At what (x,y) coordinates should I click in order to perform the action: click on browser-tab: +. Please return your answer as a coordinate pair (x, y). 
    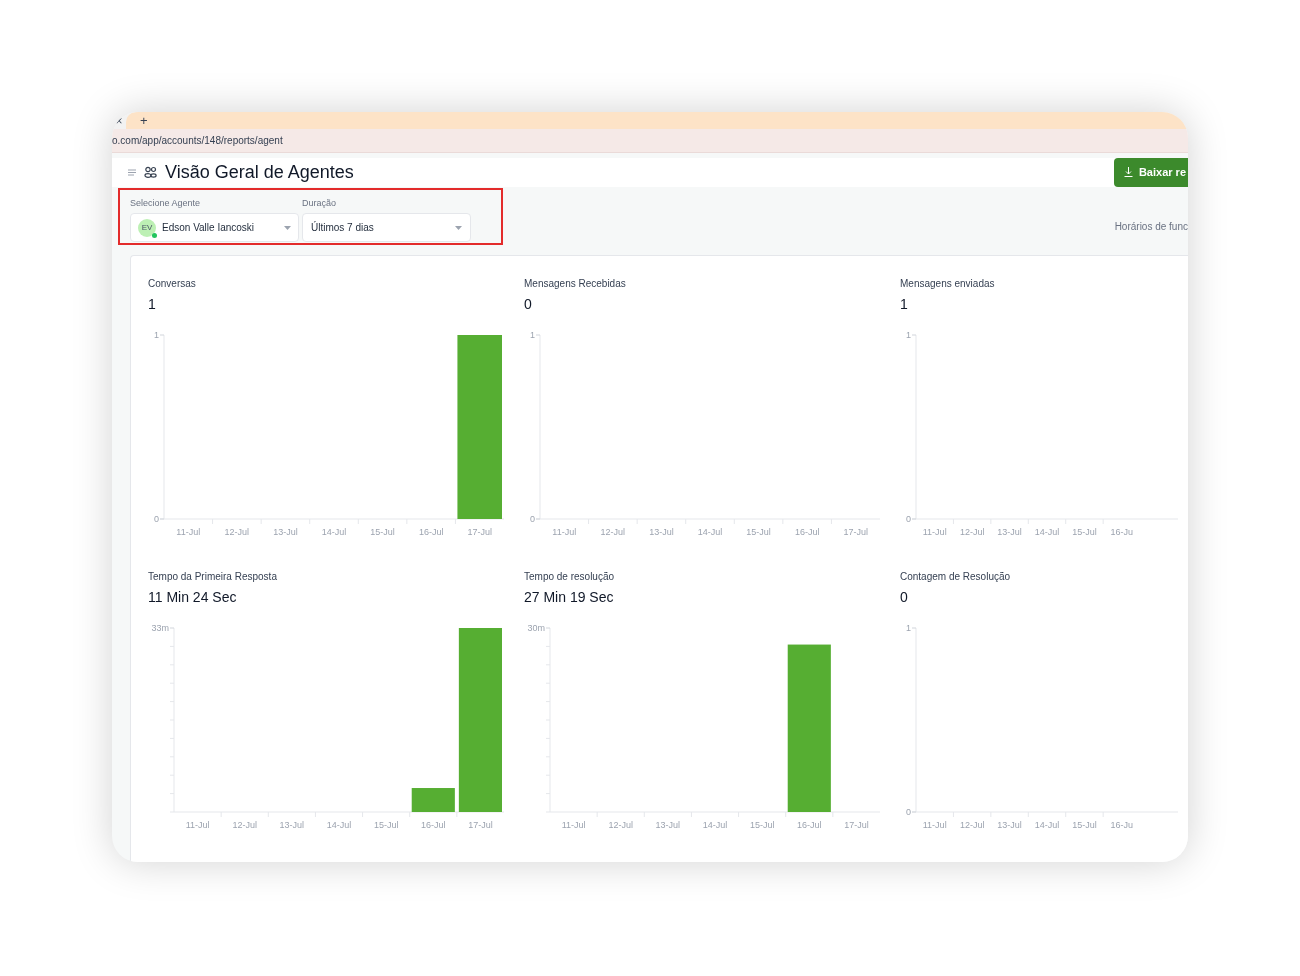
    Looking at the image, I should click on (657, 121).